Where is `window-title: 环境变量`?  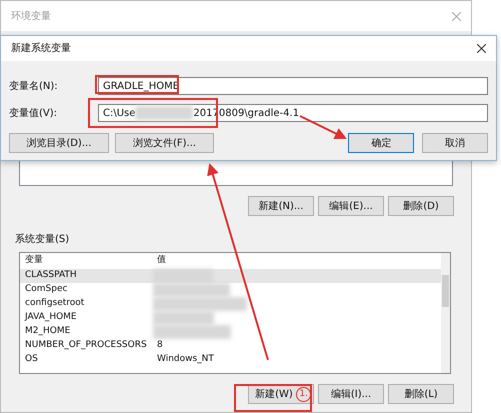
window-title: 环境变量 is located at coordinates (31, 17).